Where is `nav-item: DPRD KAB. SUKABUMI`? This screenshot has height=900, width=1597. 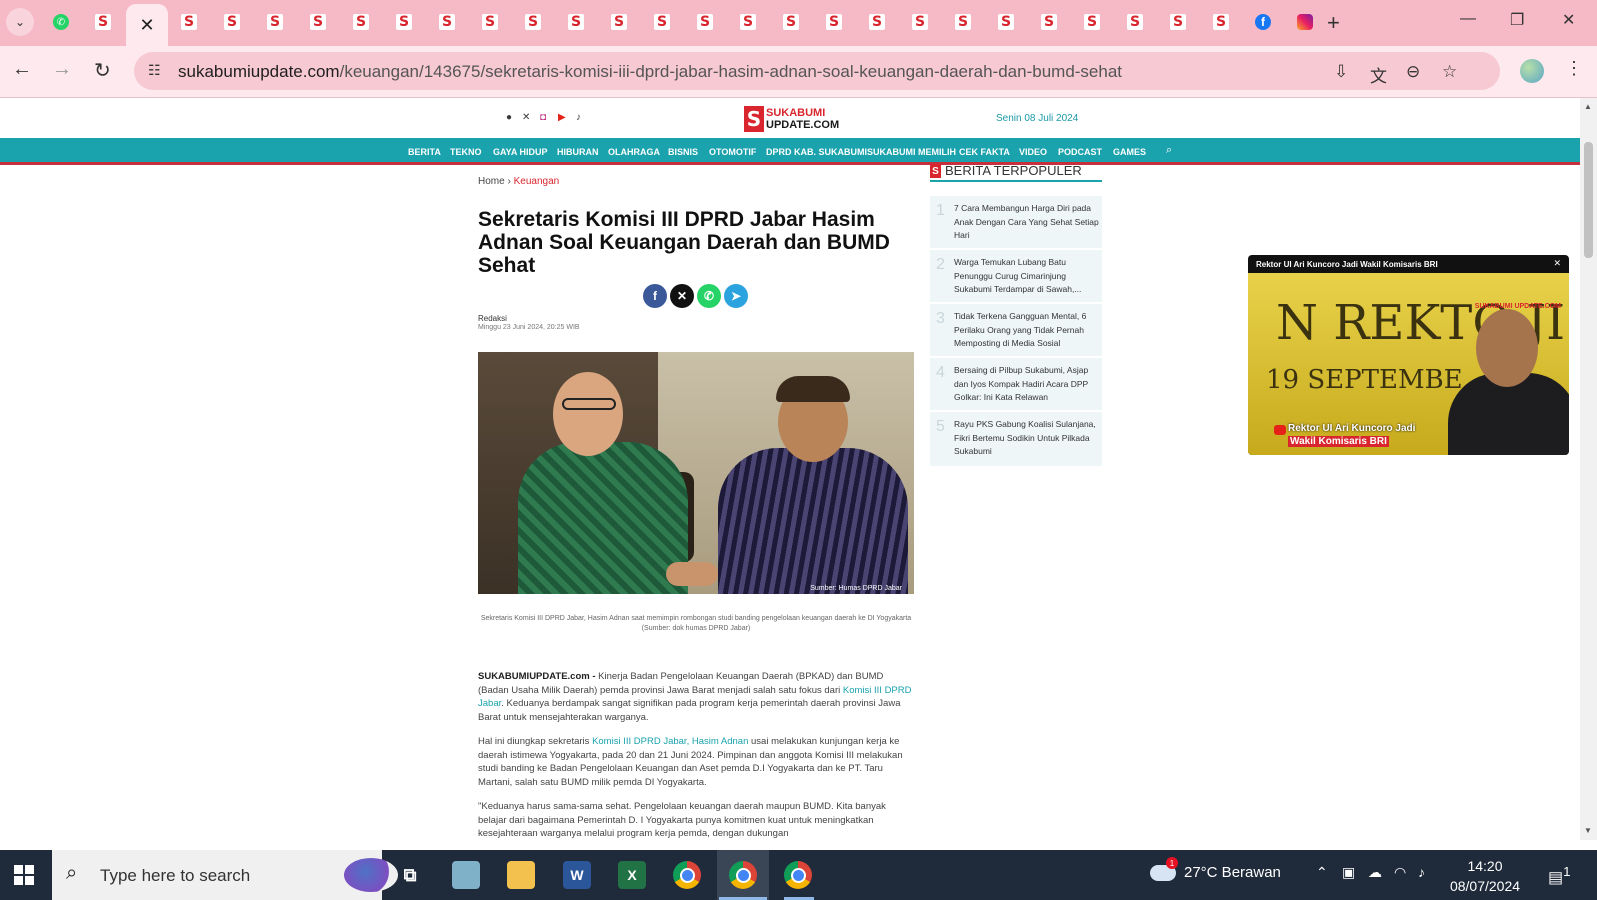 nav-item: DPRD KAB. SUKABUMI is located at coordinates (816, 152).